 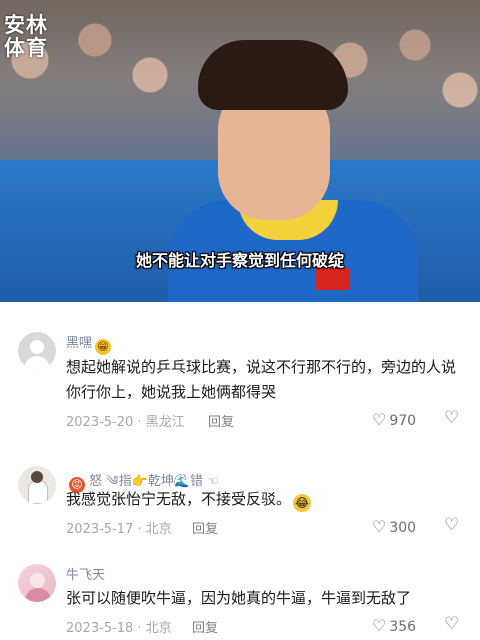 What do you see at coordinates (125, 422) in the screenshot?
I see `comment-date-location: 2023-5-20 · 黑龙江` at bounding box center [125, 422].